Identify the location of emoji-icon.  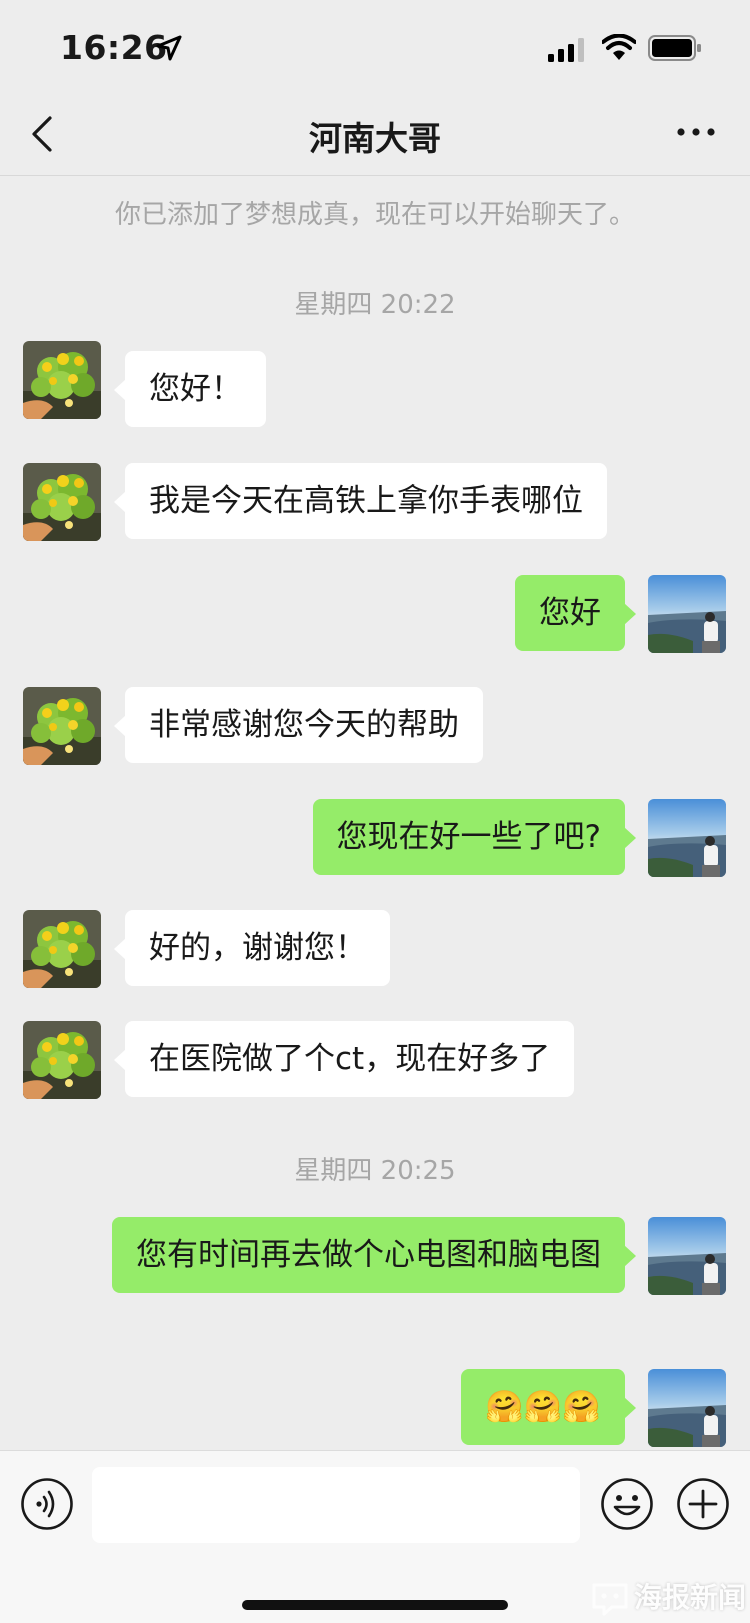
(627, 1504).